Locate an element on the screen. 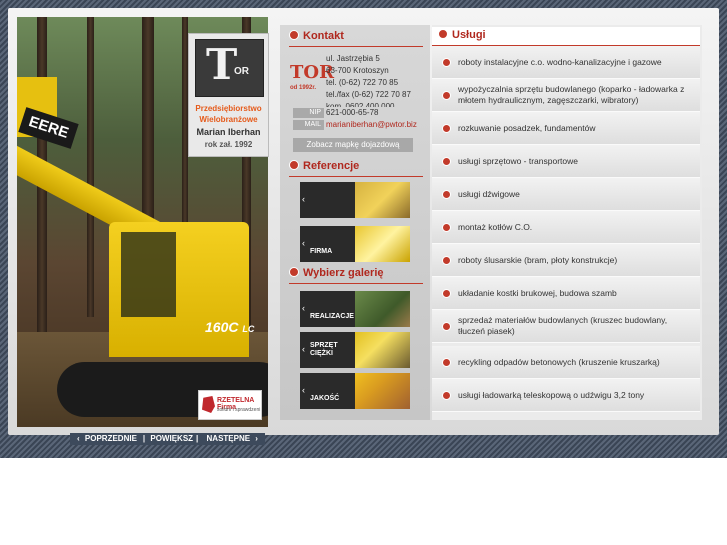 The width and height of the screenshot is (727, 545). services-heading: Usługi is located at coordinates (462, 37).